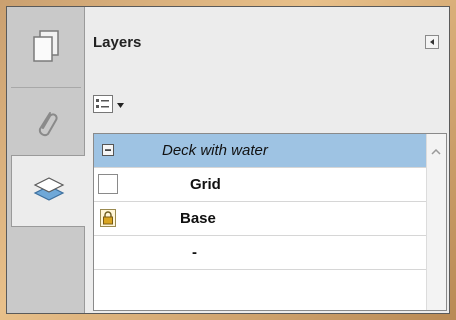  I want to click on paperclip-icon, so click(46, 127).